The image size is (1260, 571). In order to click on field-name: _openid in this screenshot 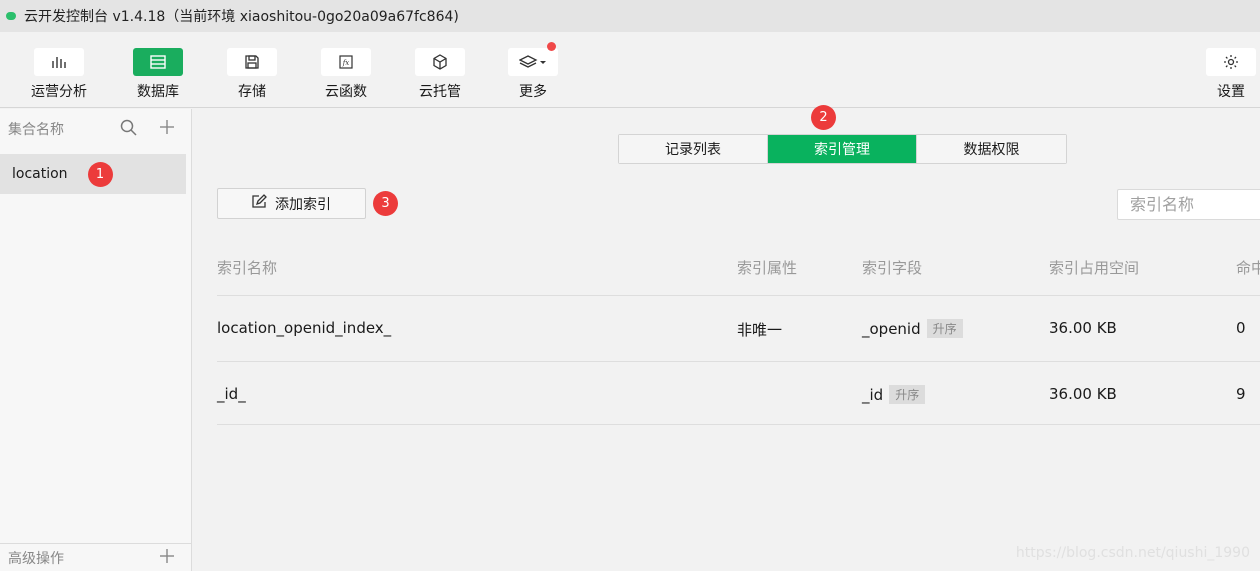, I will do `click(891, 329)`.